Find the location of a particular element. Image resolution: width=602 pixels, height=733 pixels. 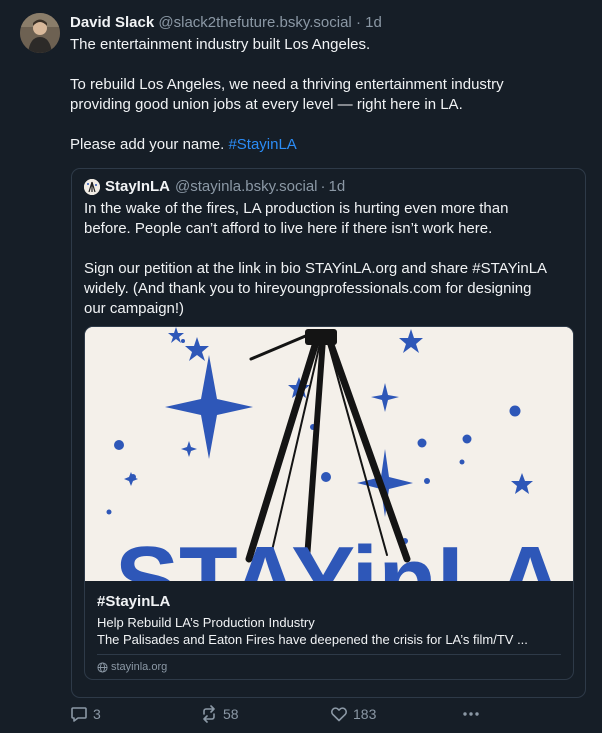

link-card-subtitle: Help Rebuild LA’s Production Industry is located at coordinates (206, 622).